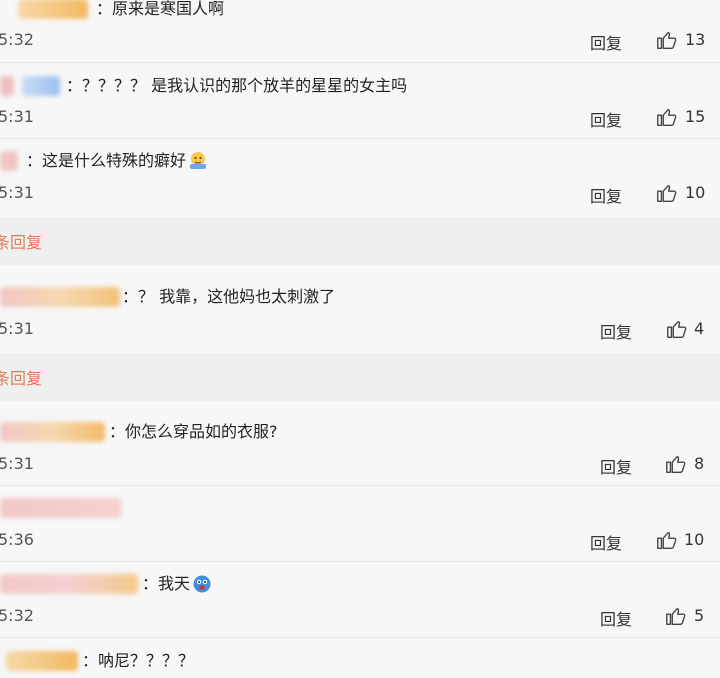  What do you see at coordinates (699, 328) in the screenshot?
I see `like-count: 4` at bounding box center [699, 328].